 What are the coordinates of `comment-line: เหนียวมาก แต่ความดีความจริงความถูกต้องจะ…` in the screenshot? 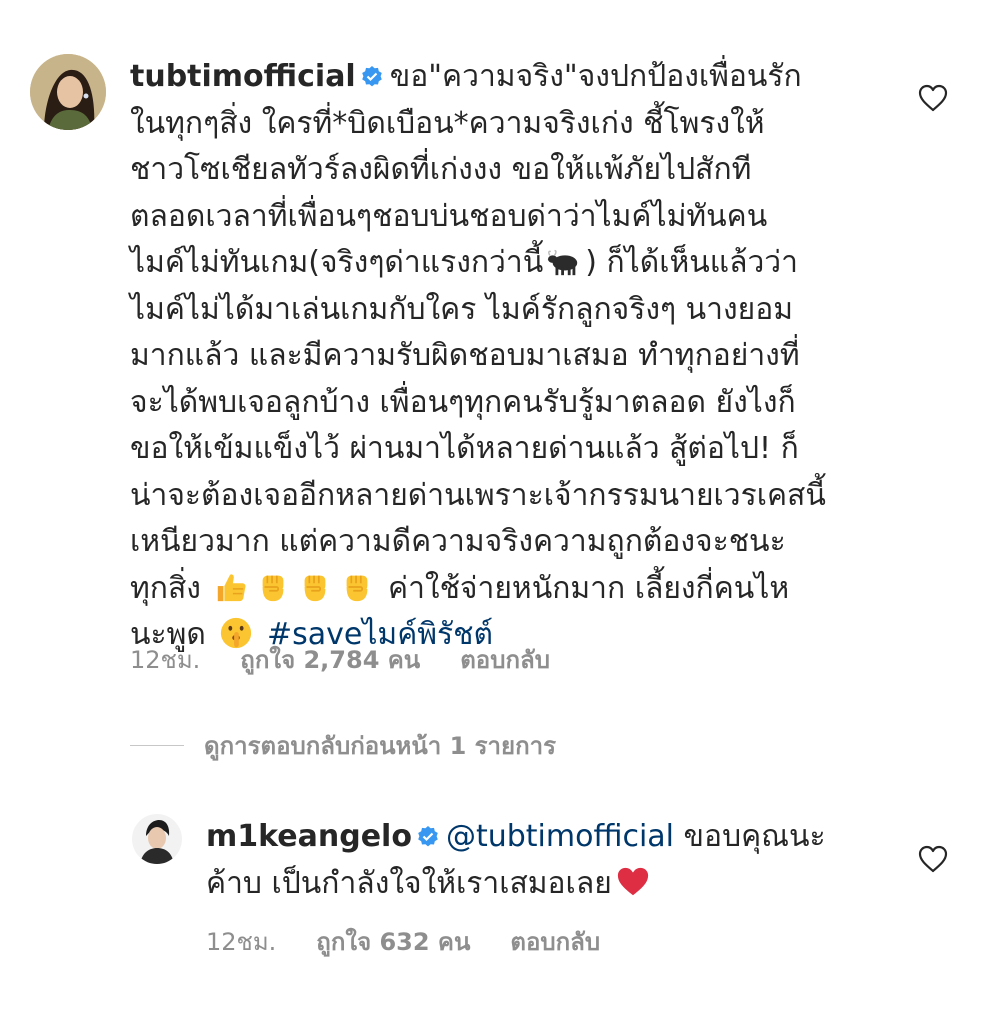 It's located at (458, 541).